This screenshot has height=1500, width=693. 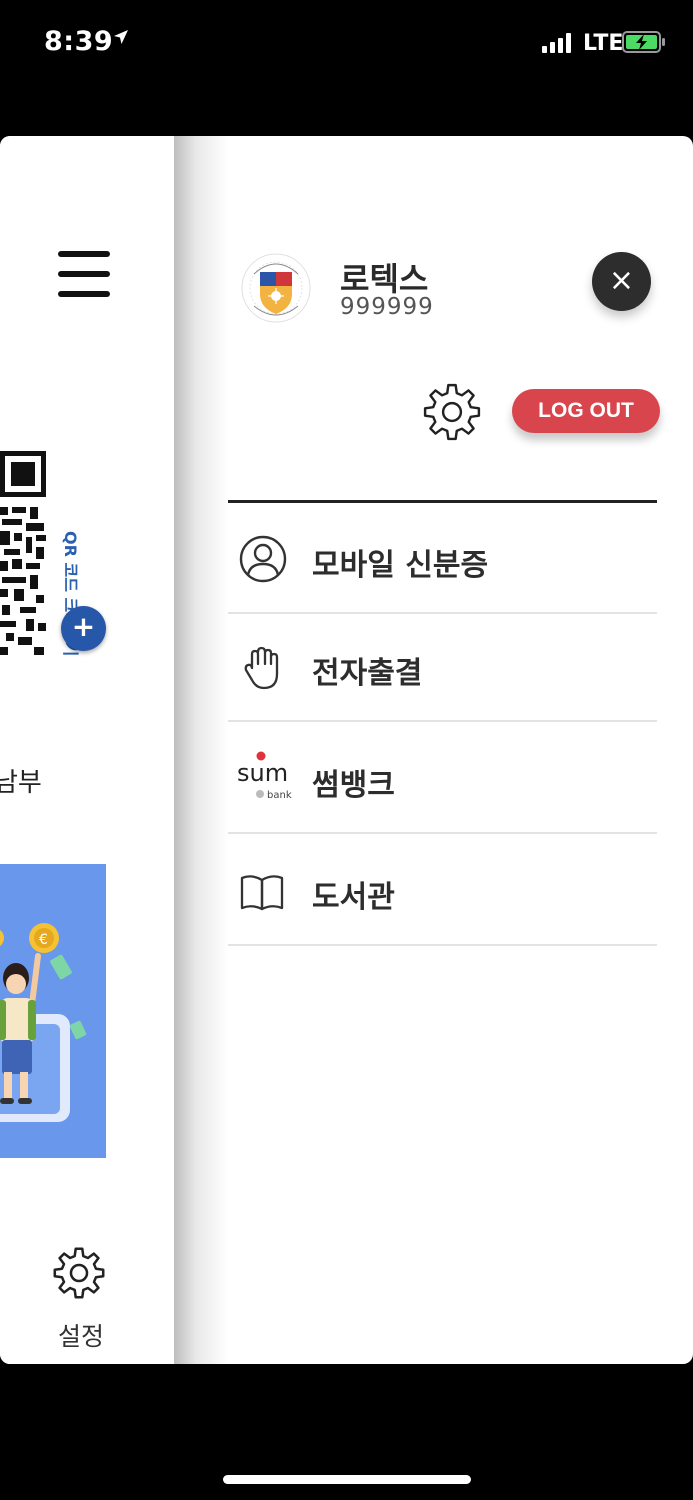 What do you see at coordinates (276, 288) in the screenshot?
I see `university-logo` at bounding box center [276, 288].